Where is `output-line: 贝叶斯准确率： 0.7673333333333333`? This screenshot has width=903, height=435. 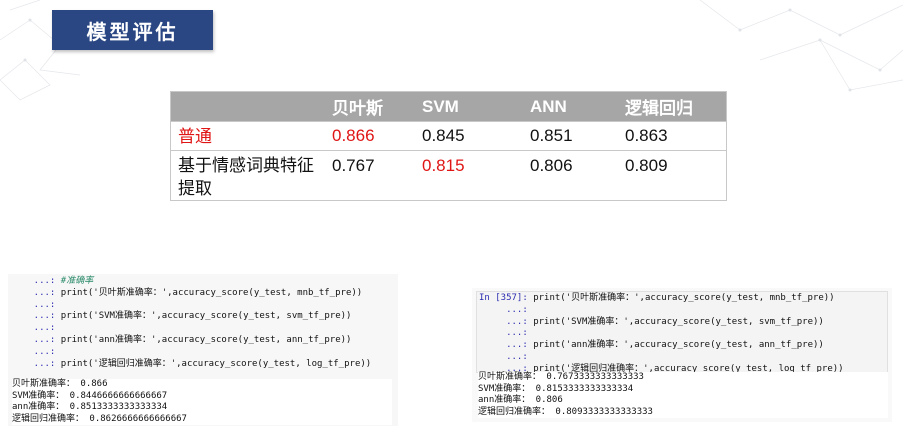
output-line: 贝叶斯准确率： 0.7673333333333333 is located at coordinates (683, 378).